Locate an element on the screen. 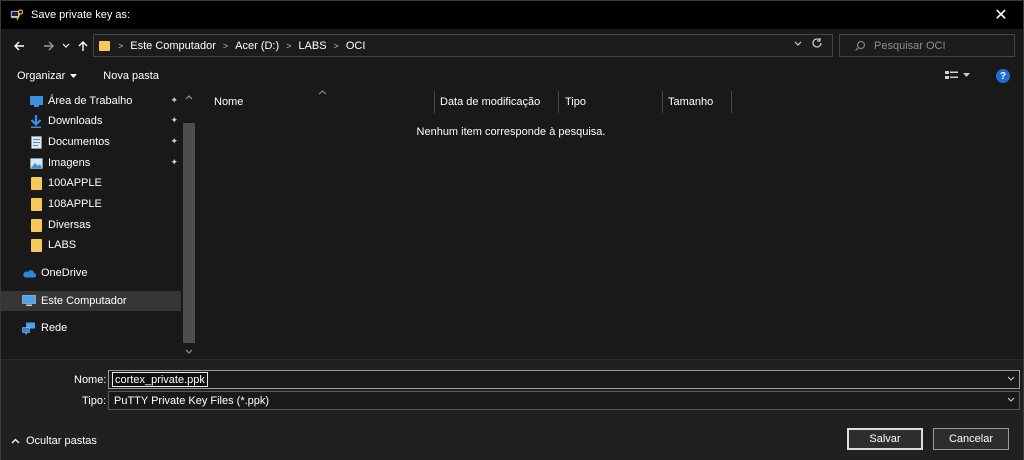  sidebar-item-imagens: Imagens ✦ is located at coordinates (91, 163).